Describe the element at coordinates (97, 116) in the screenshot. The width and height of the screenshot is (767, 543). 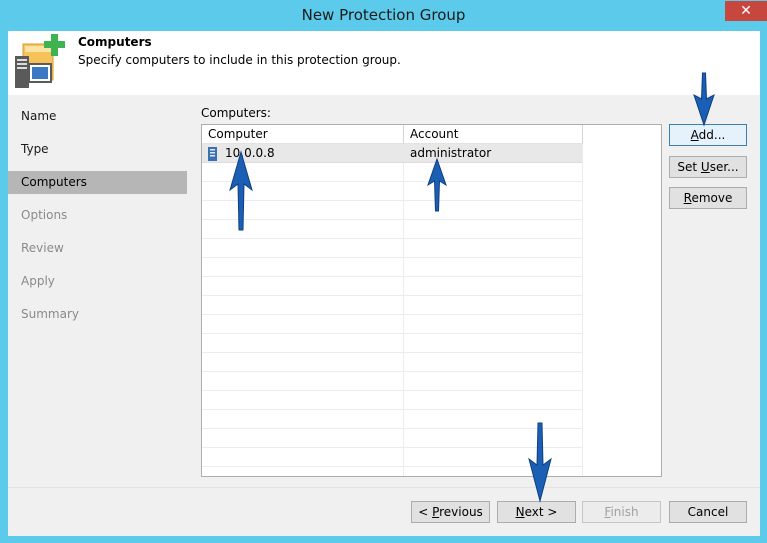
I see `nav-step-name: Name` at that location.